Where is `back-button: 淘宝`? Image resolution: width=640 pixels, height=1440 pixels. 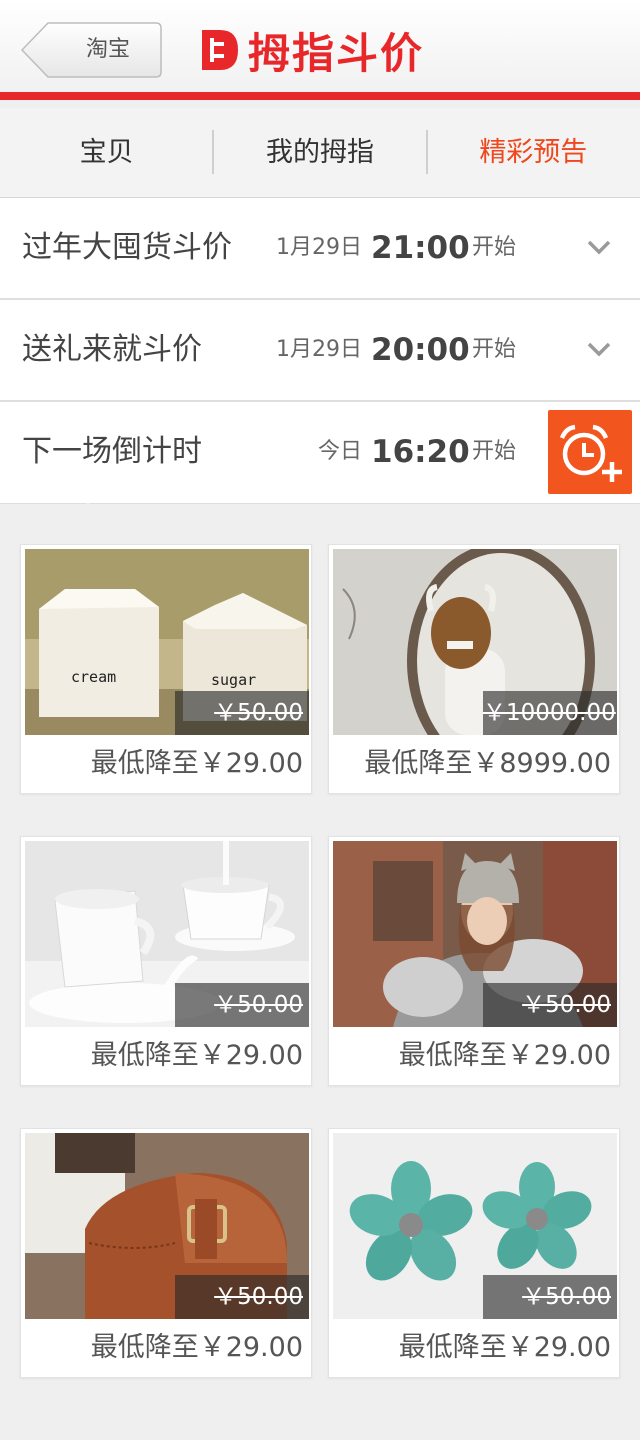
back-button: 淘宝 is located at coordinates (91, 50).